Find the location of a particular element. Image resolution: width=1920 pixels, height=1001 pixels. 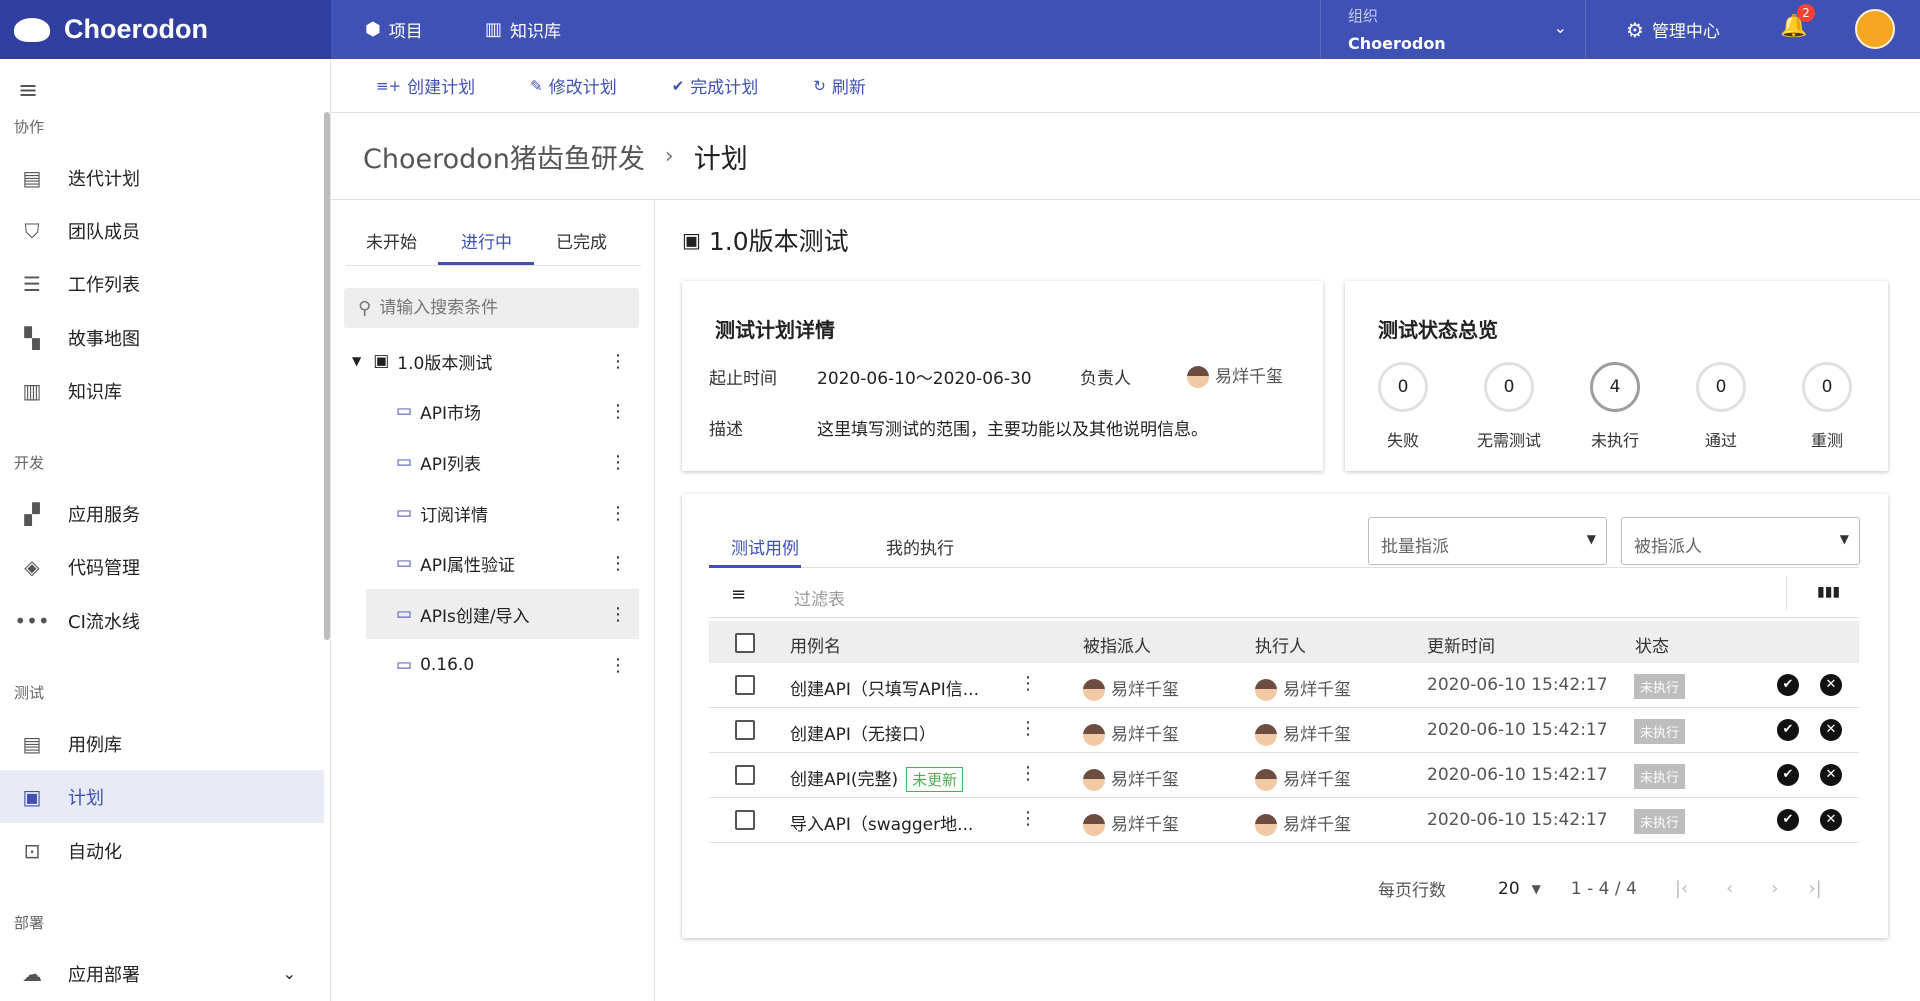

status-count-pending: 4 is located at coordinates (1615, 387).